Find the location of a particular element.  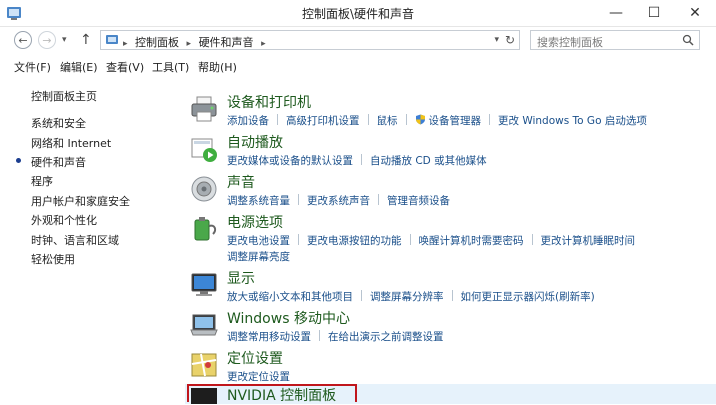

link-advanced-printer: 高级打印机设置 is located at coordinates (323, 120).